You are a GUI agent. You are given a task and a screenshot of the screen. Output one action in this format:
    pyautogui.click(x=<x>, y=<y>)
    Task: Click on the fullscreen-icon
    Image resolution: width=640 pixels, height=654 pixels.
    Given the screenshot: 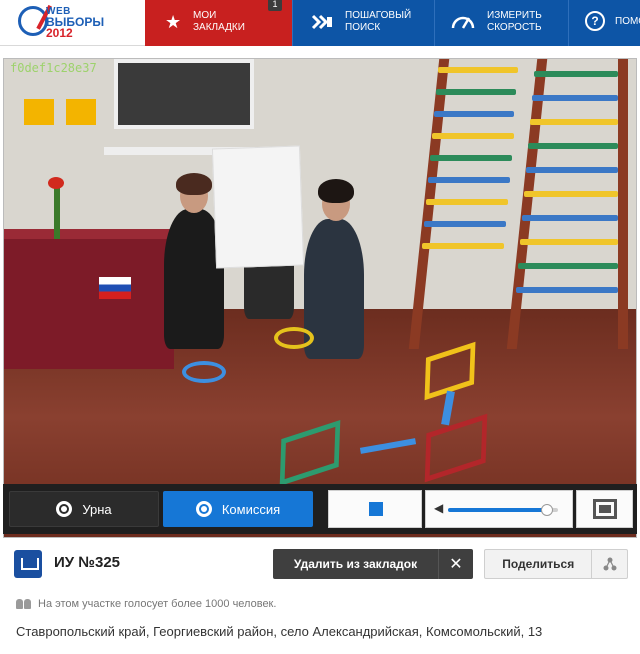 What is the action you would take?
    pyautogui.click(x=605, y=509)
    